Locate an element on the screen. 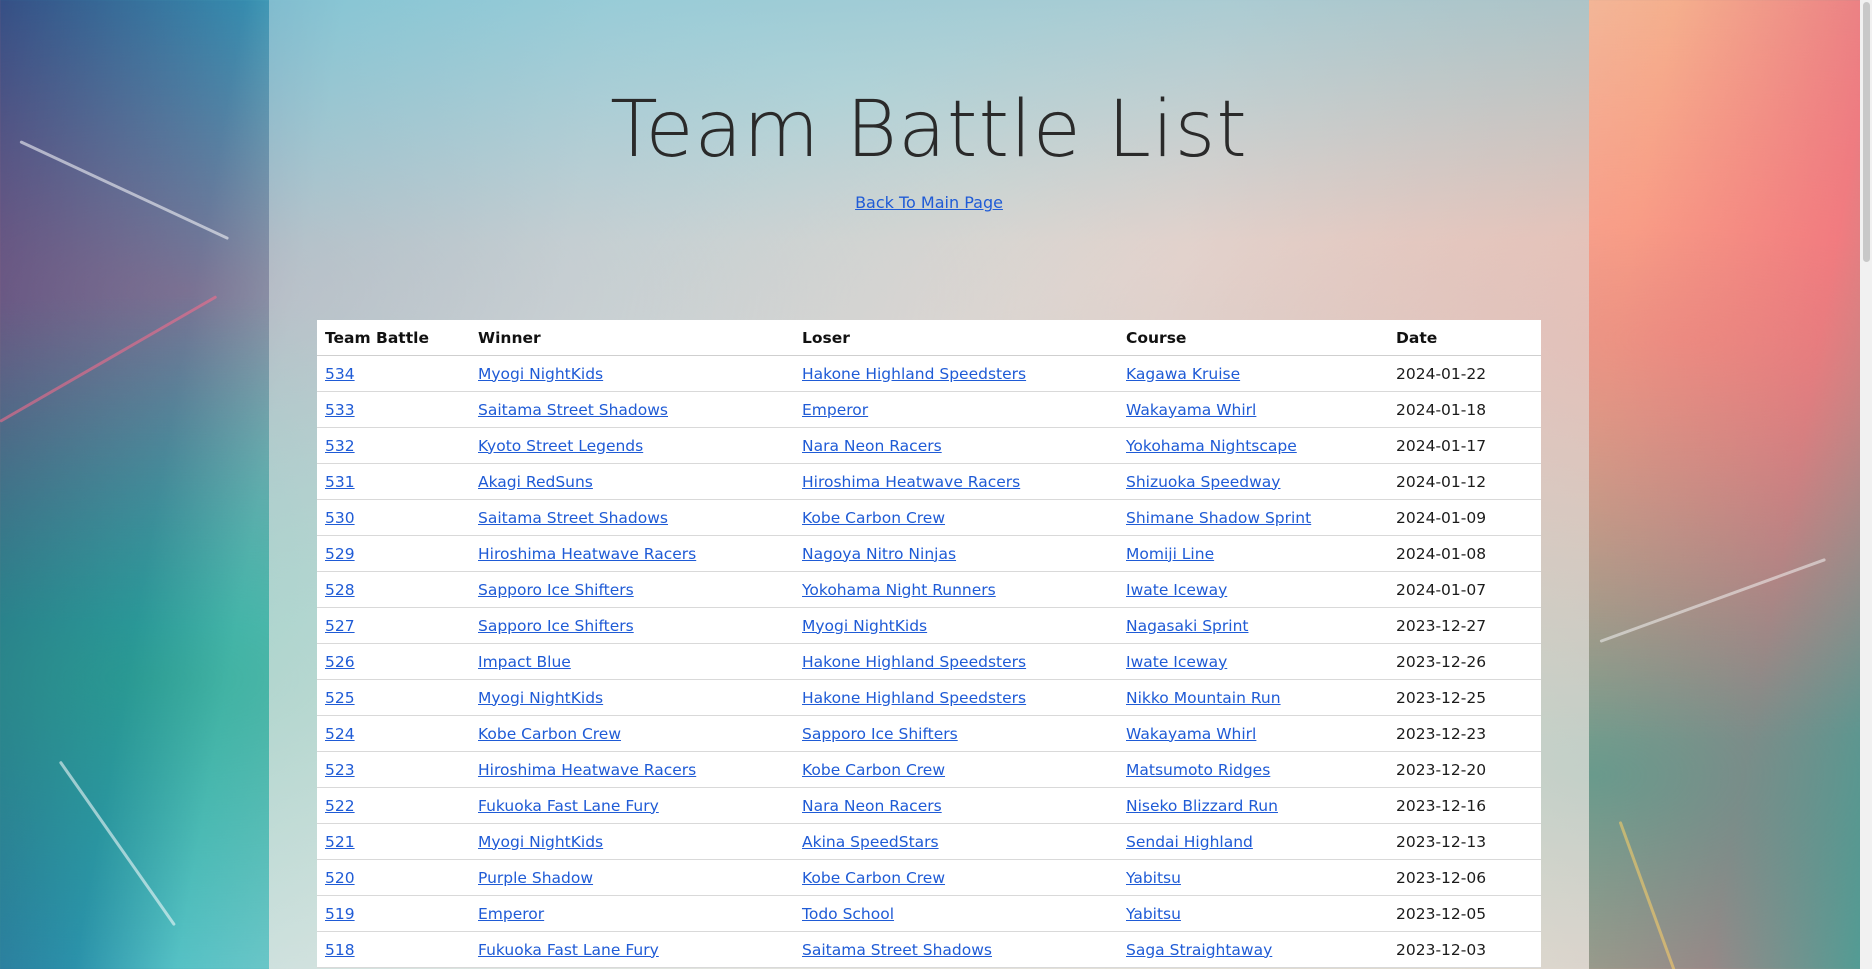 Image resolution: width=1872 pixels, height=969 pixels. winner-link: Kyoto Street Legends is located at coordinates (560, 446).